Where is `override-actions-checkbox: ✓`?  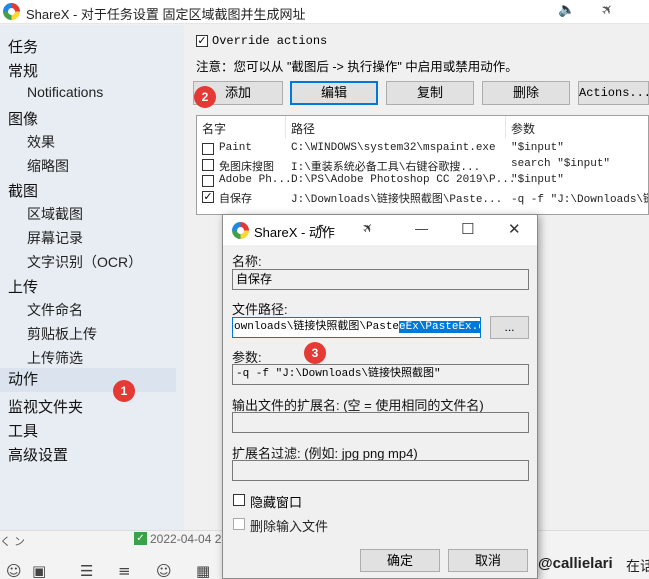
override-actions-checkbox: ✓ is located at coordinates (202, 41).